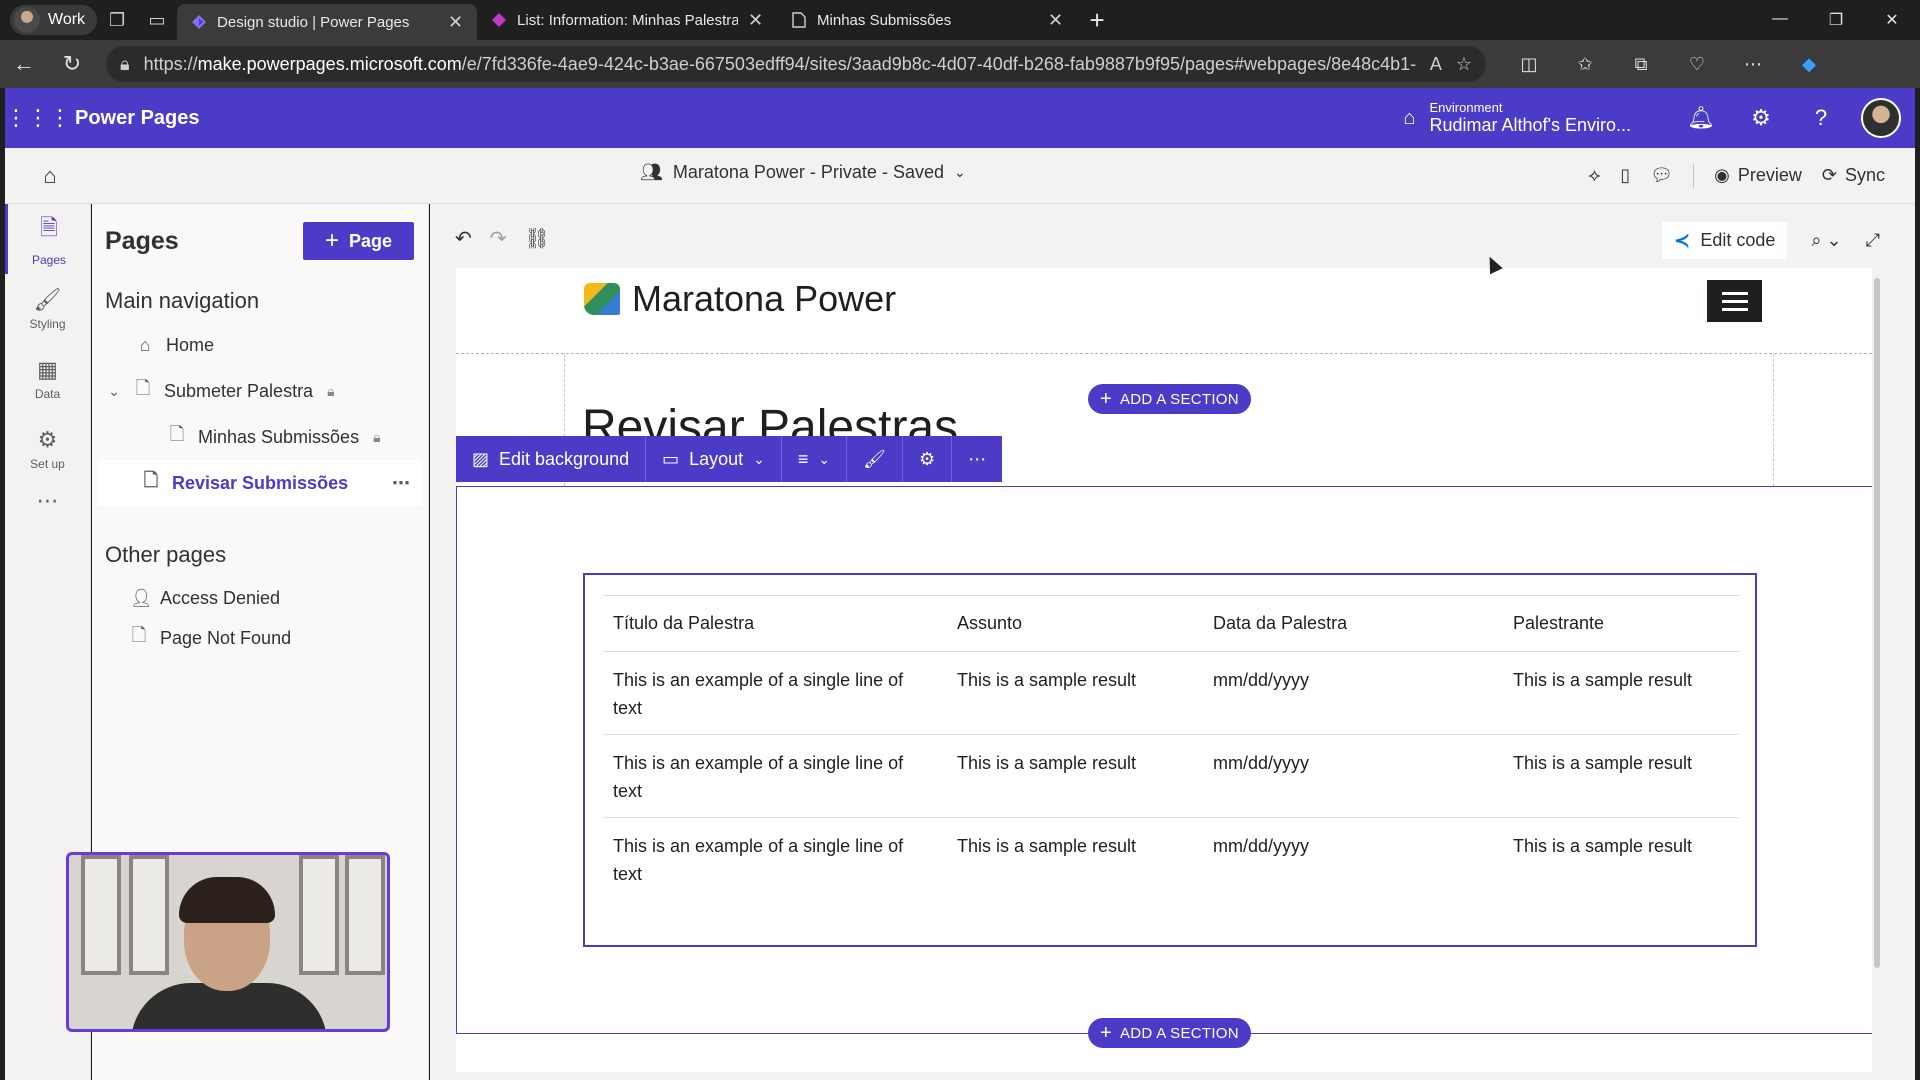 The height and width of the screenshot is (1080, 1920). What do you see at coordinates (54, 20) in the screenshot?
I see `browser-profile-button: Work` at bounding box center [54, 20].